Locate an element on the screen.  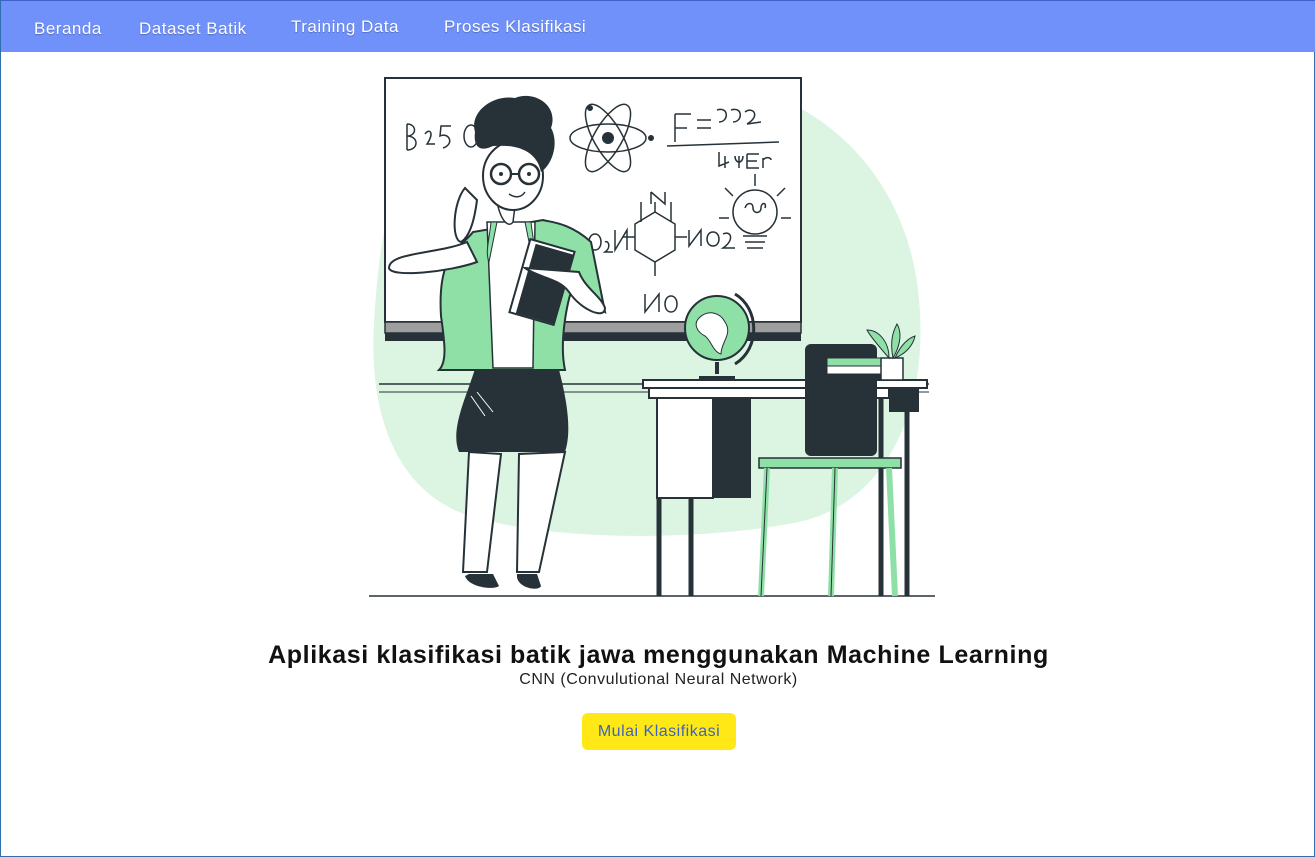
nav-item-dataset-batik: Dataset Batik is located at coordinates (193, 29).